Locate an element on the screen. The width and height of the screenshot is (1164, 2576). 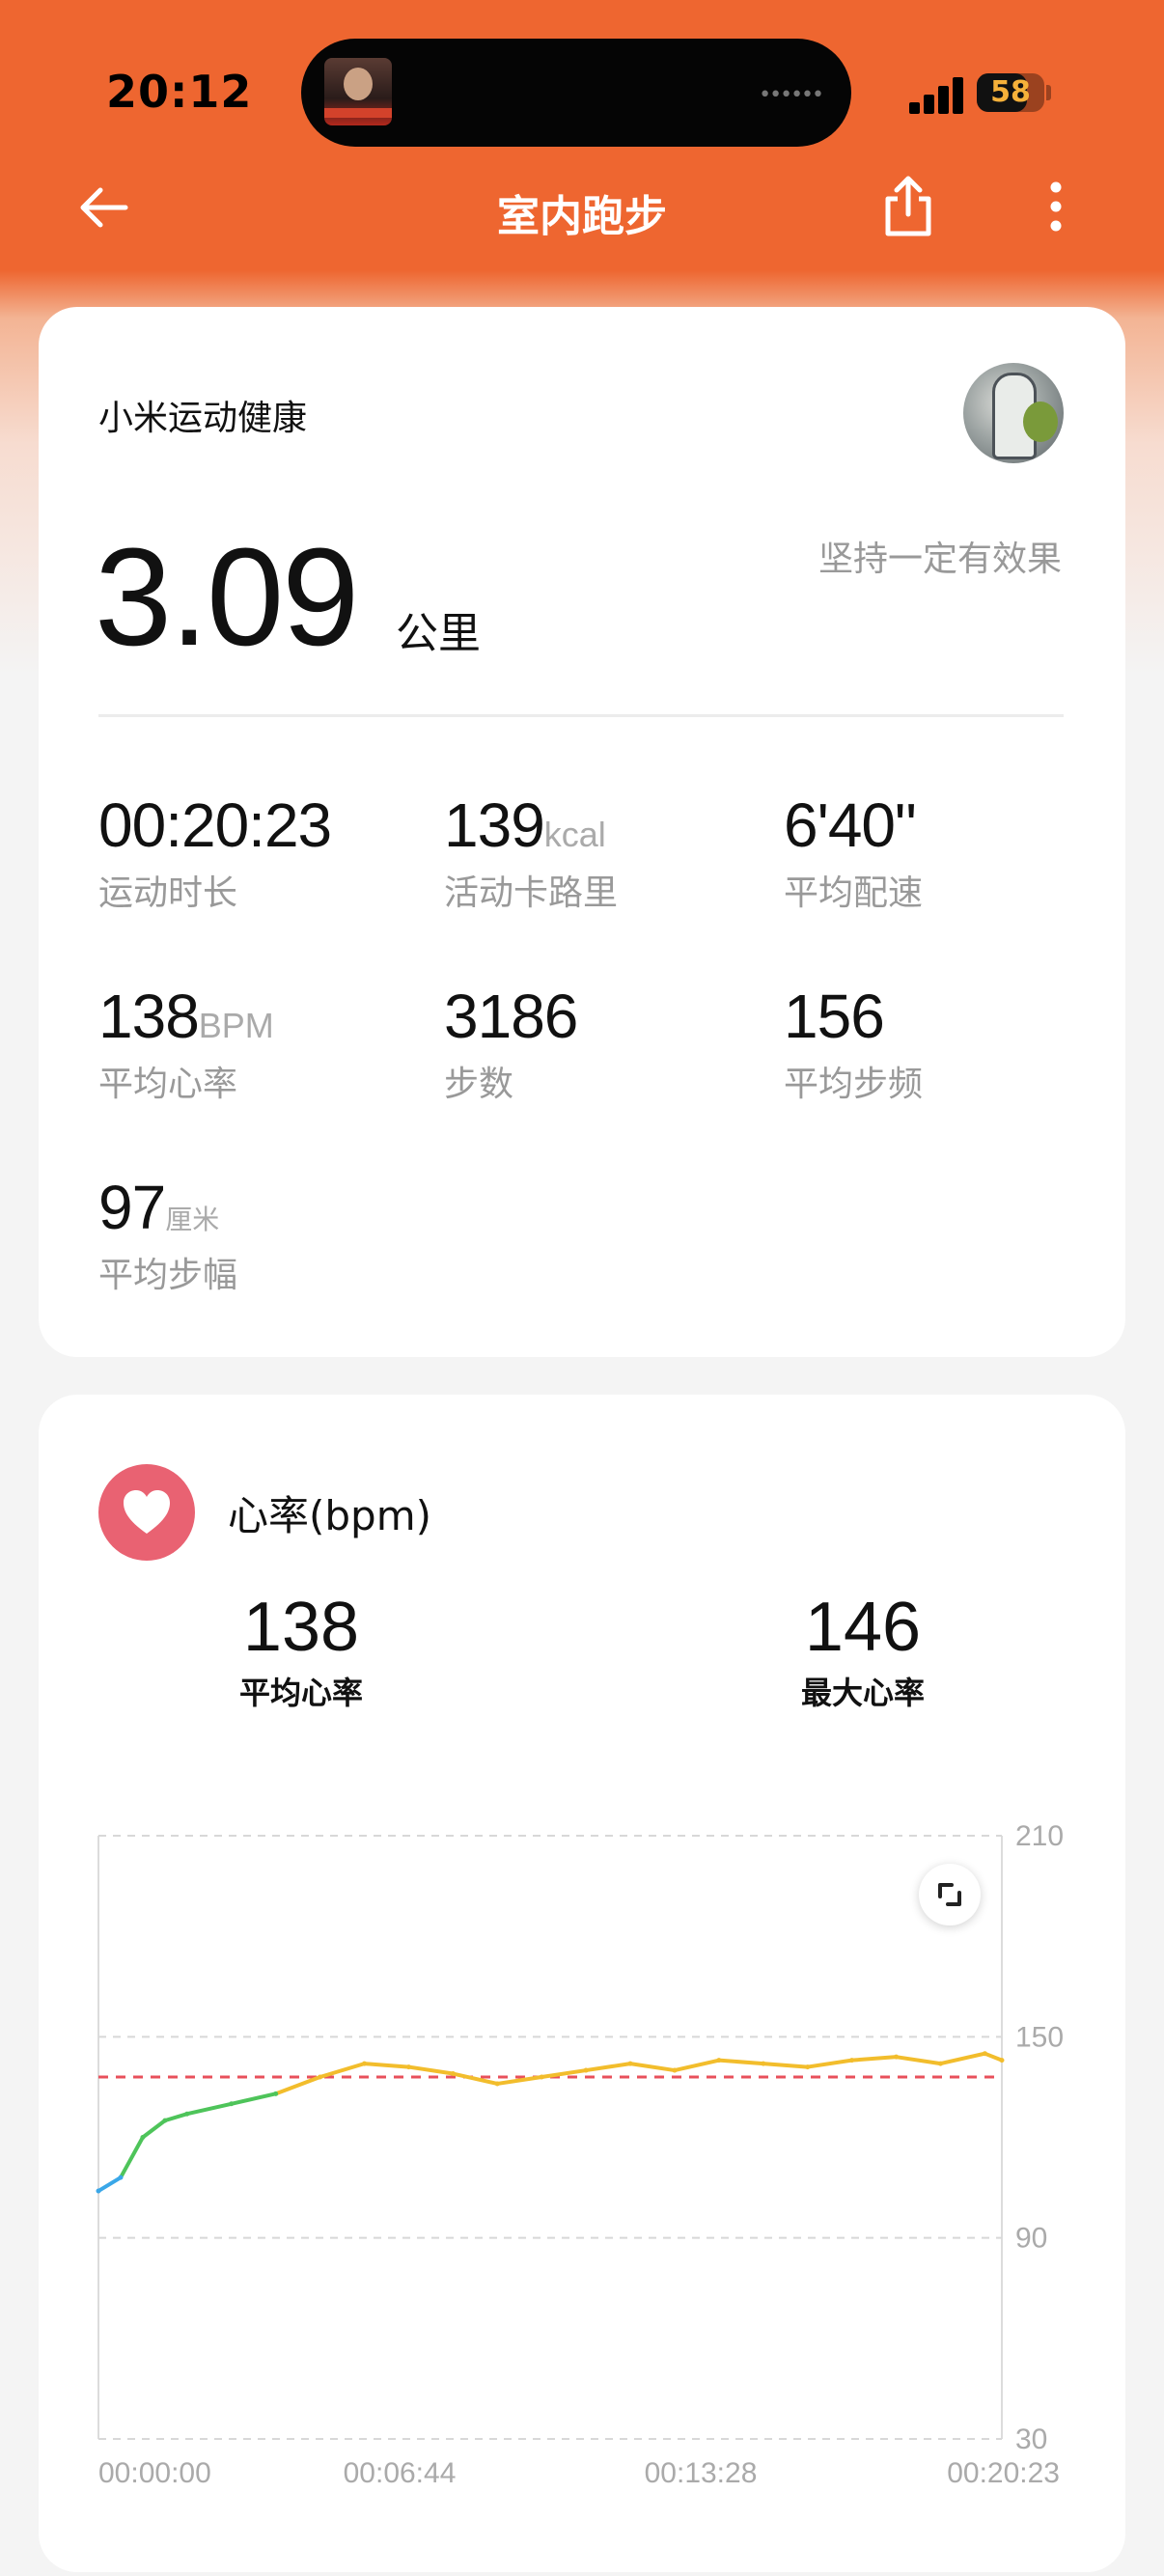
stat-label: 平均步幅 is located at coordinates (168, 1275).